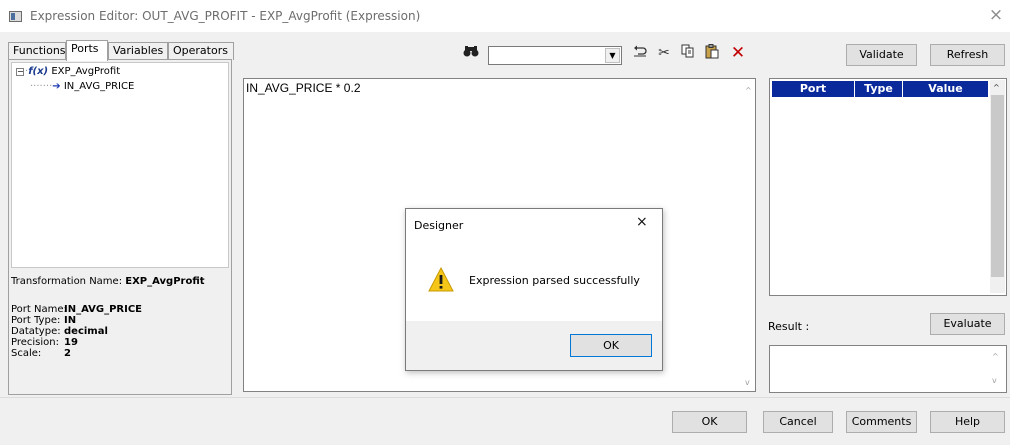 This screenshot has width=1010, height=445. I want to click on comments-button: Comments, so click(881, 422).